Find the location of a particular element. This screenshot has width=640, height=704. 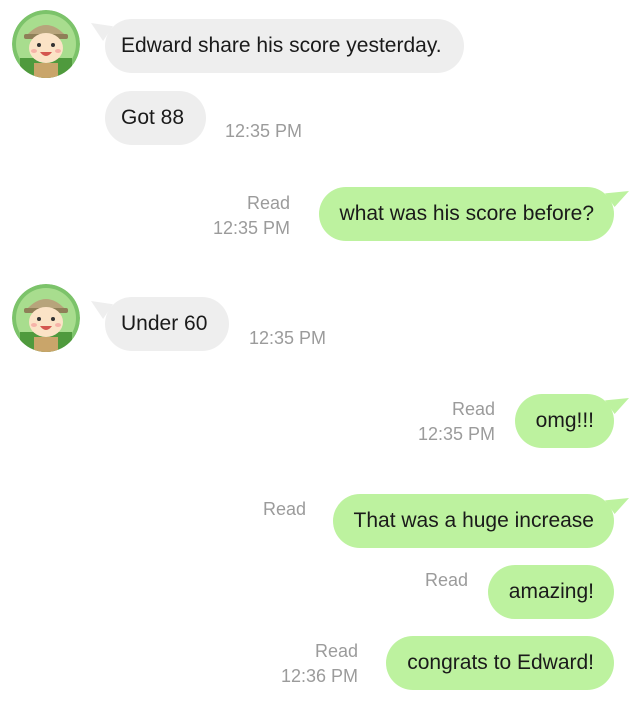

message-text: That was a huge increase is located at coordinates (473, 520).